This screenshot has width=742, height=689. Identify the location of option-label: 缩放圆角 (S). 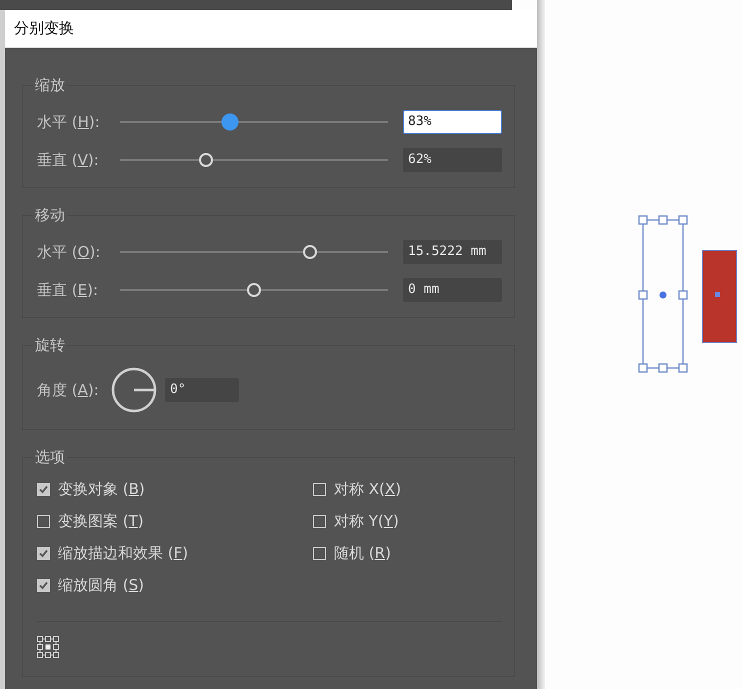
(101, 585).